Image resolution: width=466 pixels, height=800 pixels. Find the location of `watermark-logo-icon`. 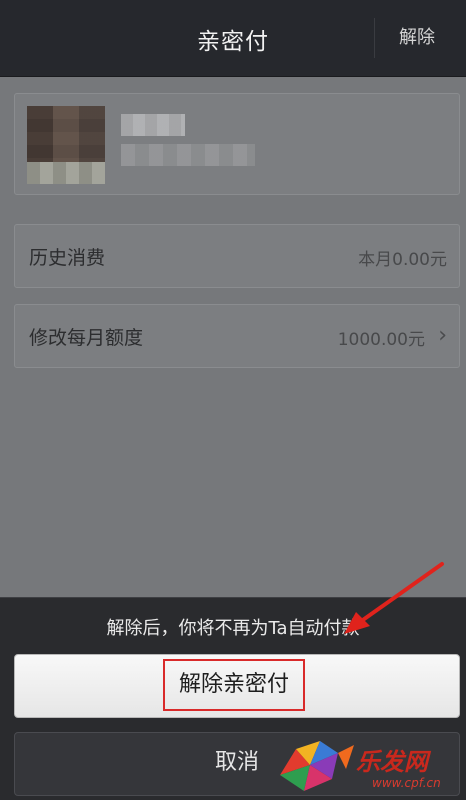

watermark-logo-icon is located at coordinates (317, 766).